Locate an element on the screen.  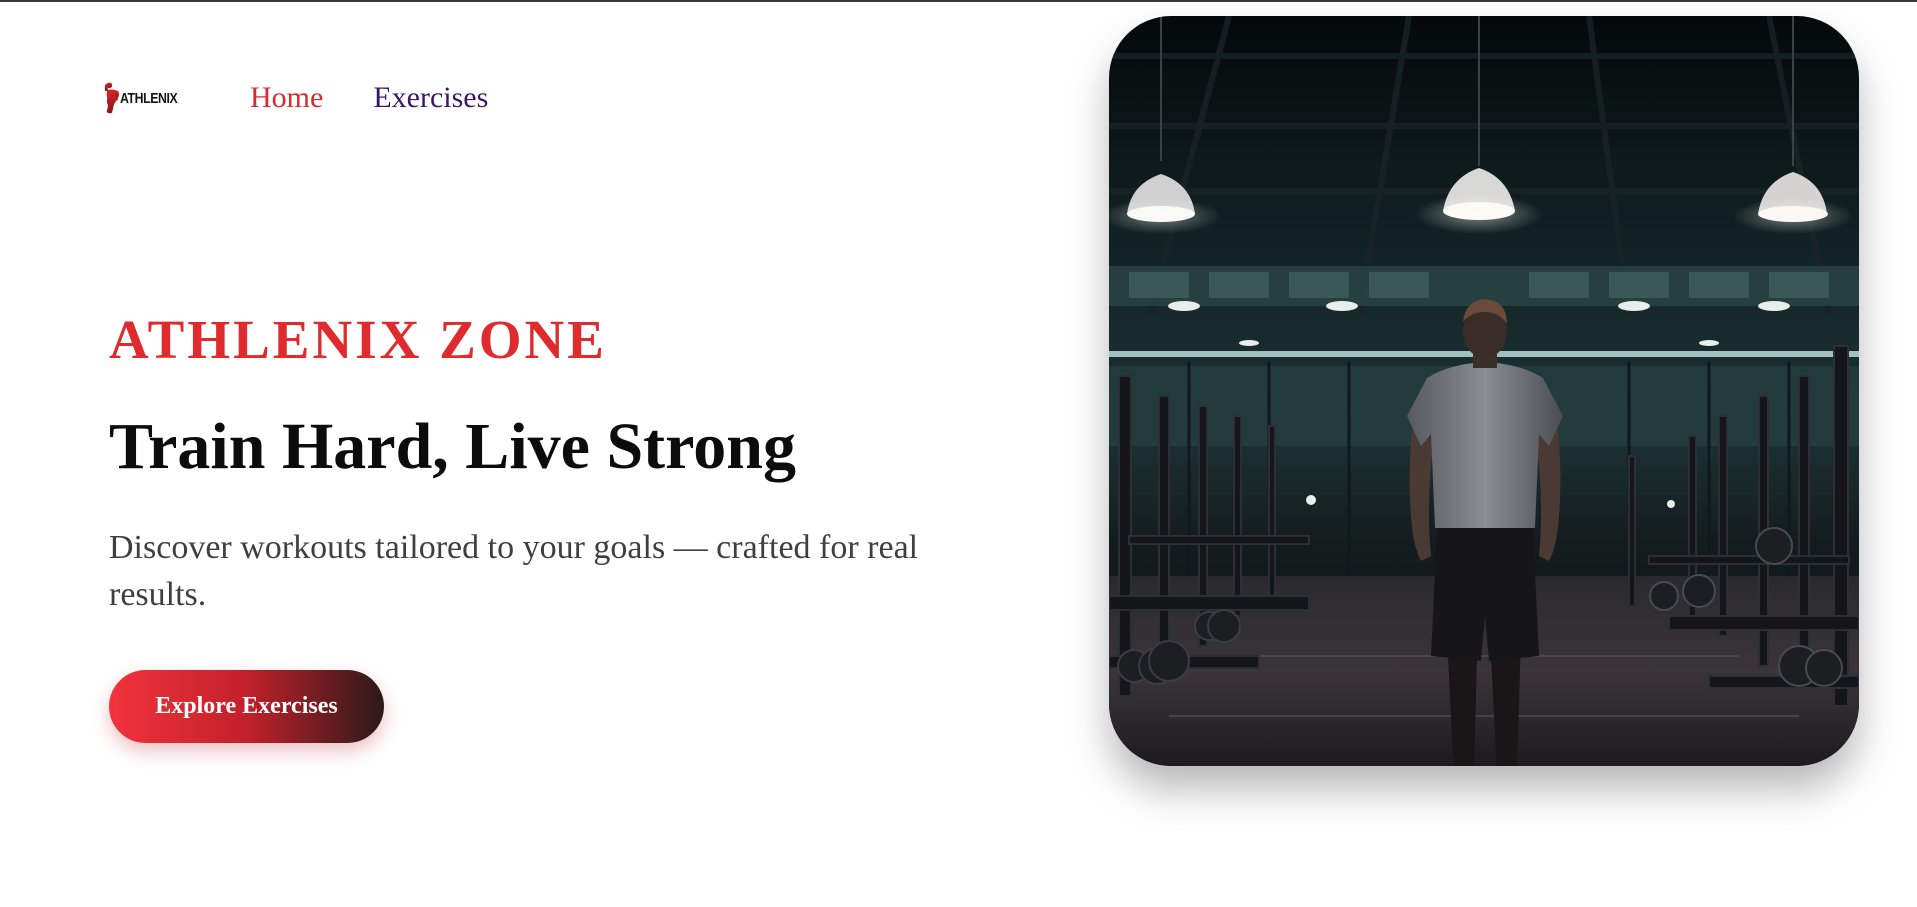
nav-link-home: Home is located at coordinates (286, 98).